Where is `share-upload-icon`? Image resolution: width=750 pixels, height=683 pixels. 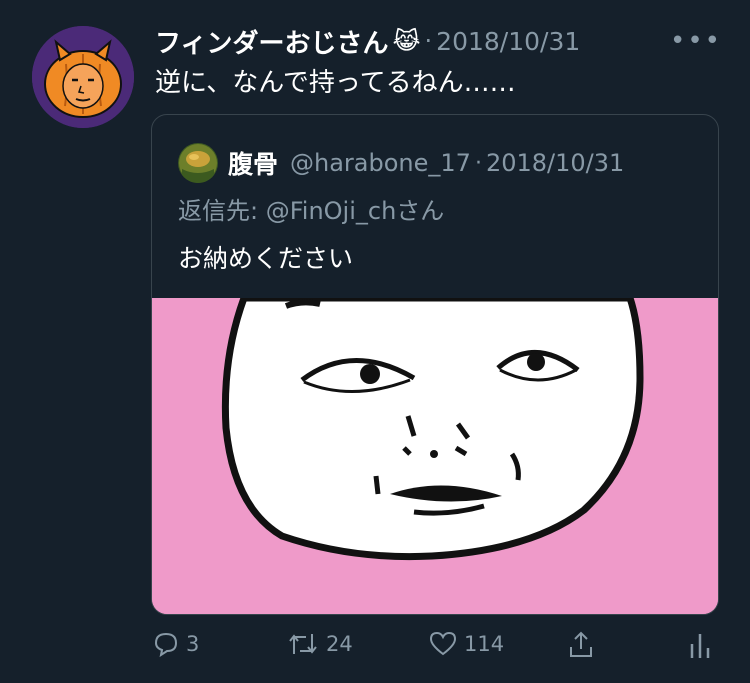 share-upload-icon is located at coordinates (581, 644).